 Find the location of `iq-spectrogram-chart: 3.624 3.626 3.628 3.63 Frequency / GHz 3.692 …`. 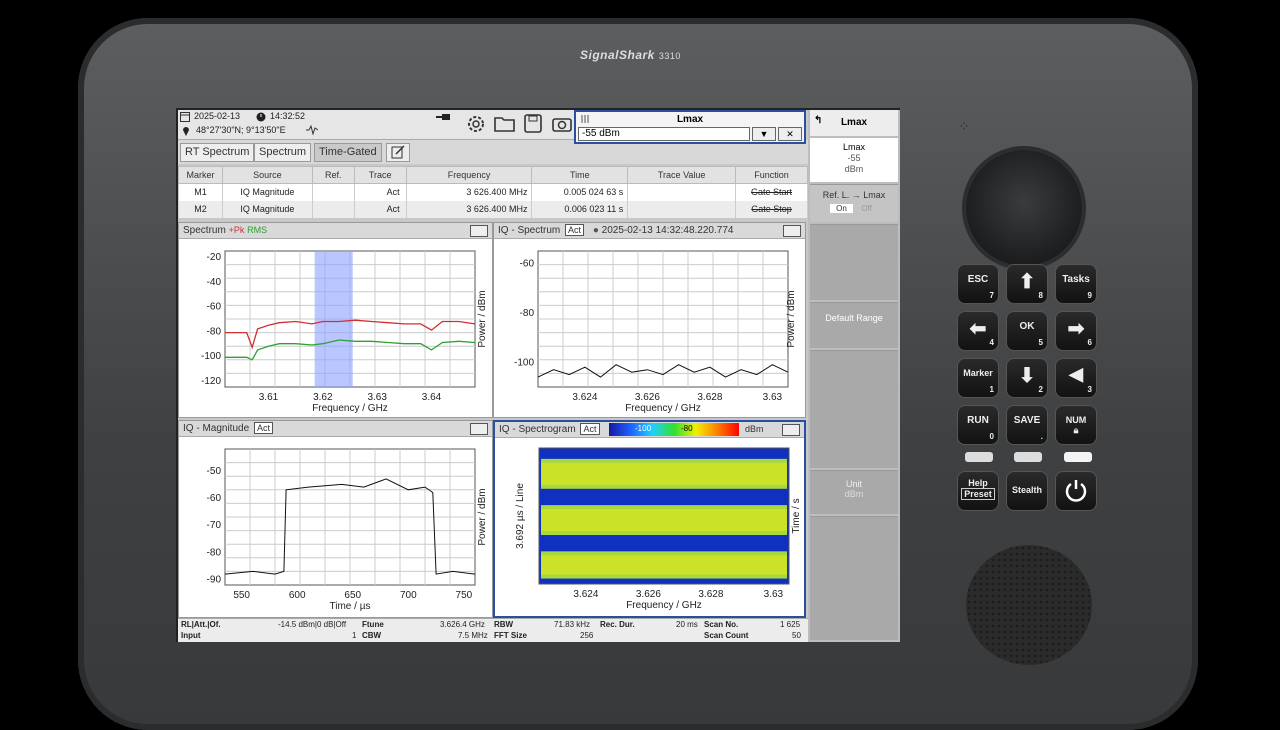

iq-spectrogram-chart: 3.624 3.626 3.628 3.63 Frequency / GHz 3.692 … is located at coordinates (649, 527).